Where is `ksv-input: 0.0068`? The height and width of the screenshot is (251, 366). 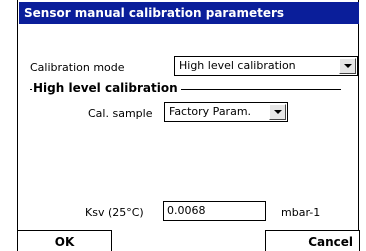
ksv-input: 0.0068 is located at coordinates (214, 211).